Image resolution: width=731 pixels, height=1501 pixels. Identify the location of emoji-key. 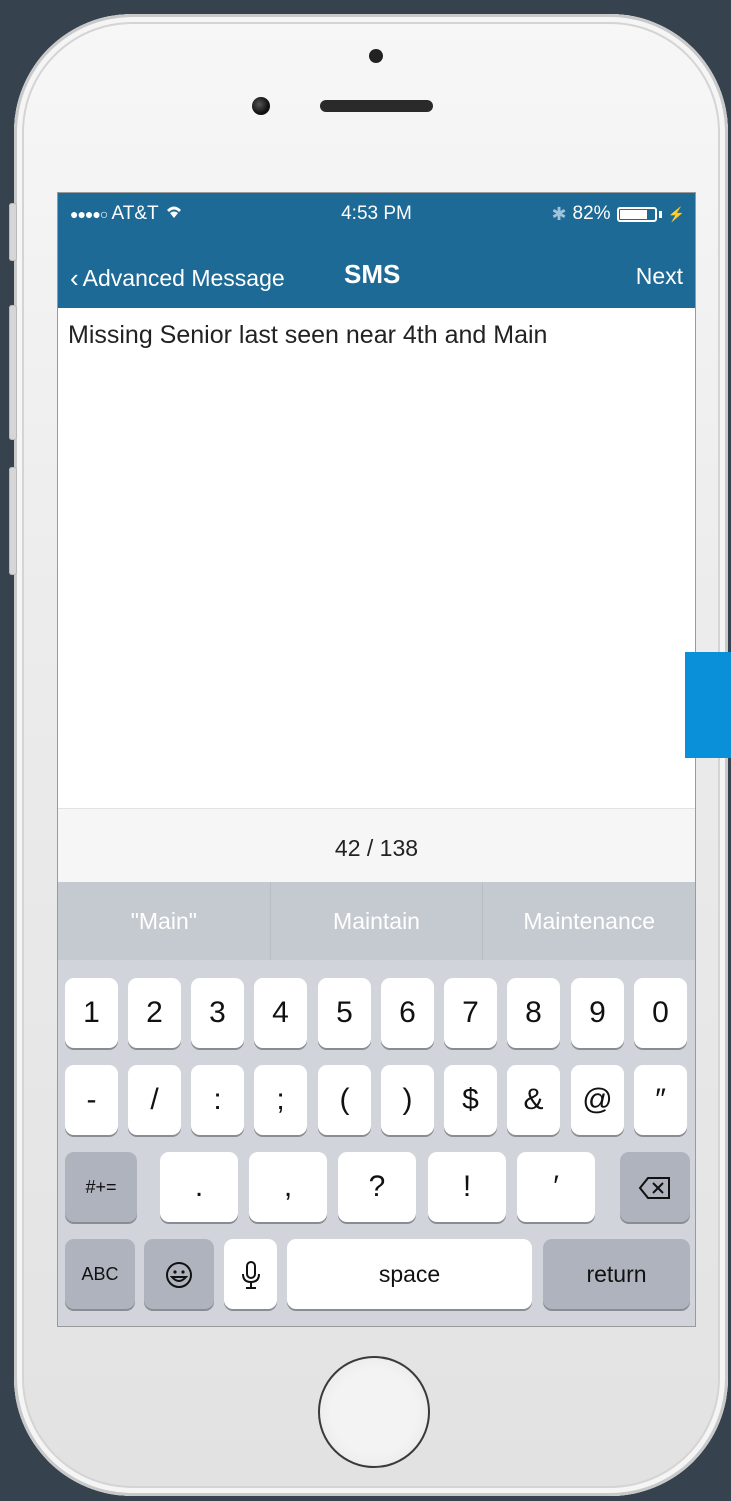
(179, 1274).